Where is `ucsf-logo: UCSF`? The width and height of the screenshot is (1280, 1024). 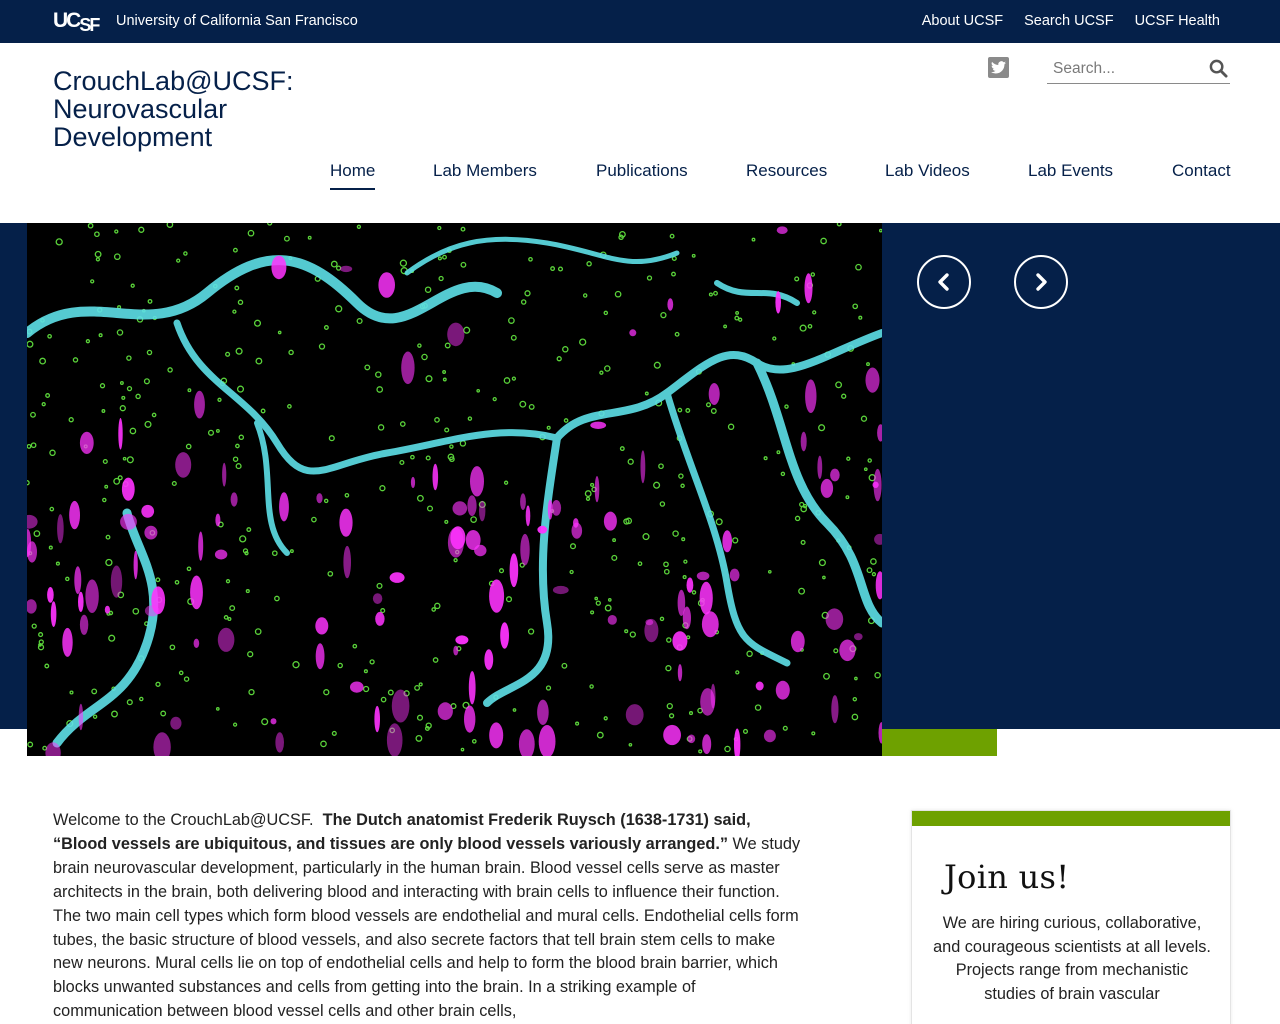 ucsf-logo: UCSF is located at coordinates (76, 22).